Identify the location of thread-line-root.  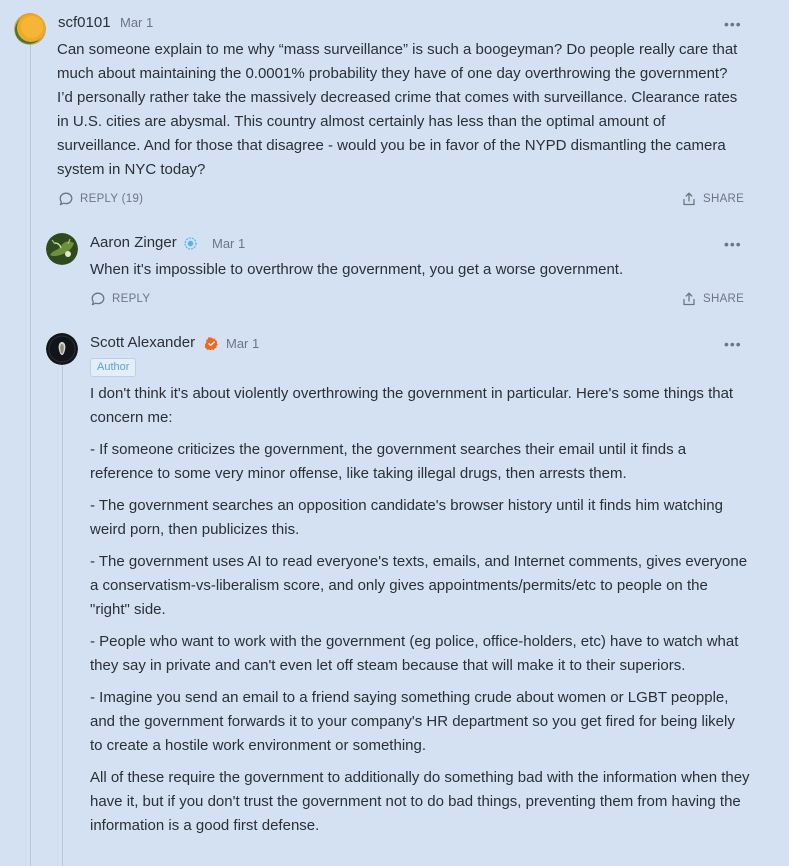
(30, 455).